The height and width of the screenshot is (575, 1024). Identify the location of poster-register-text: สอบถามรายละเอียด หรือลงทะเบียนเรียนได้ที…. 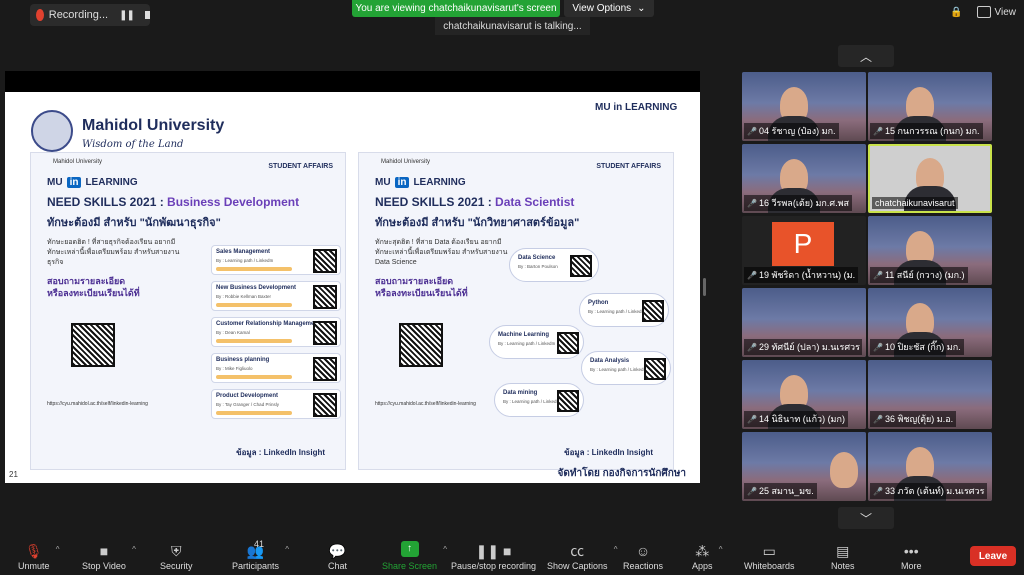
(93, 287).